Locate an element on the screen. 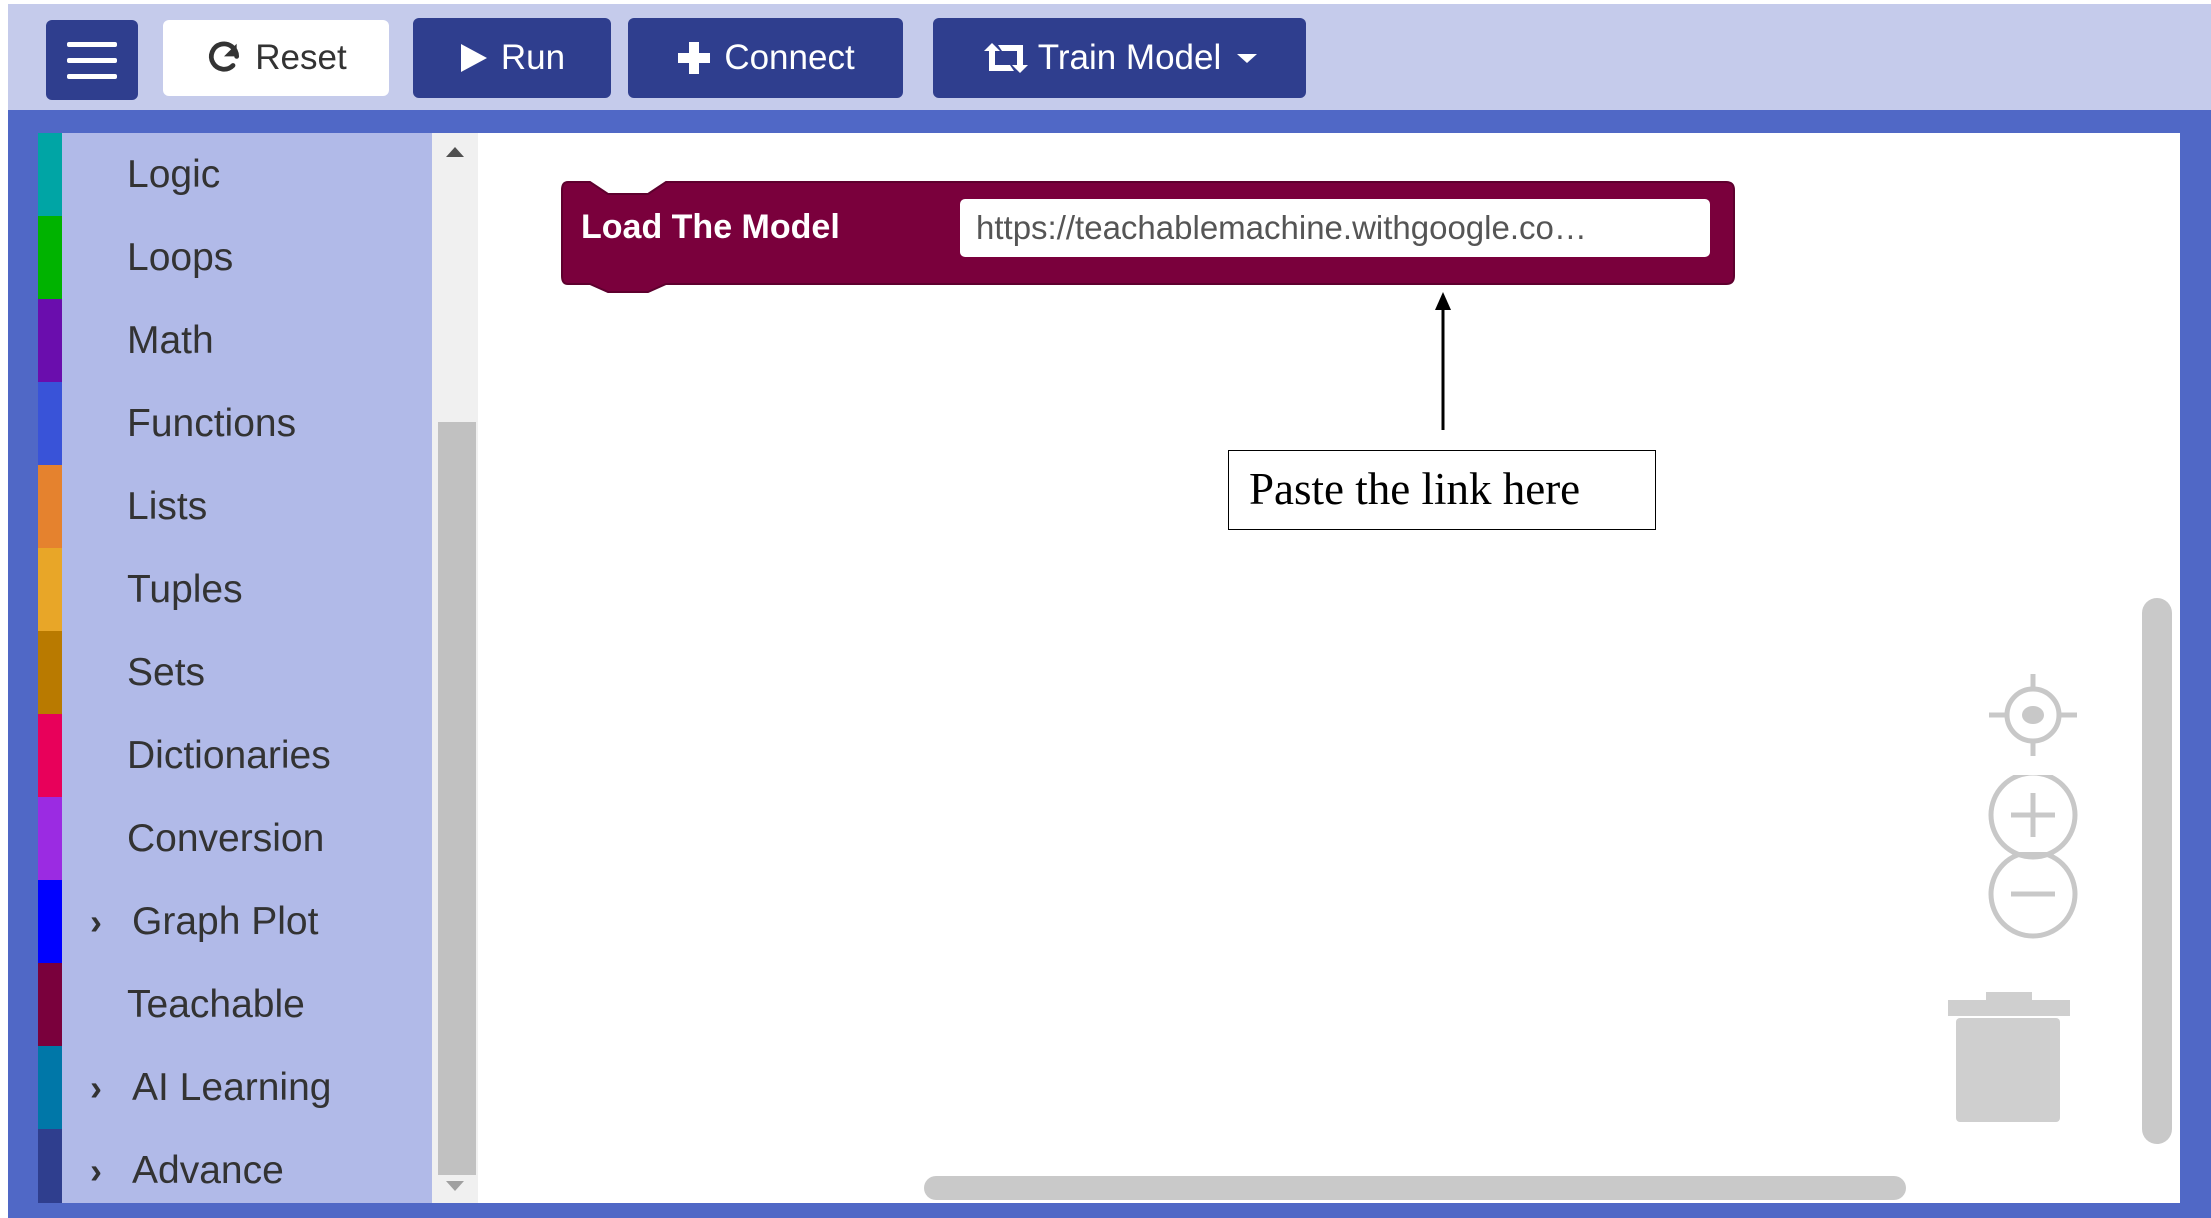  caret-down-icon is located at coordinates (1247, 58).